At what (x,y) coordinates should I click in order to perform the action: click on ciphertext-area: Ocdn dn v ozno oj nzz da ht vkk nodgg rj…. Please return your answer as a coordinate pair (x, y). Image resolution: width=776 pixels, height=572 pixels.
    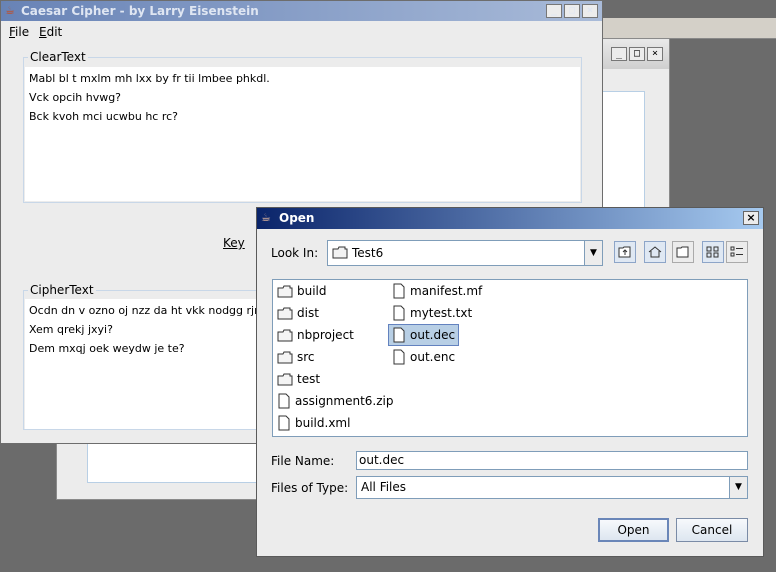
    Looking at the image, I should click on (145, 364).